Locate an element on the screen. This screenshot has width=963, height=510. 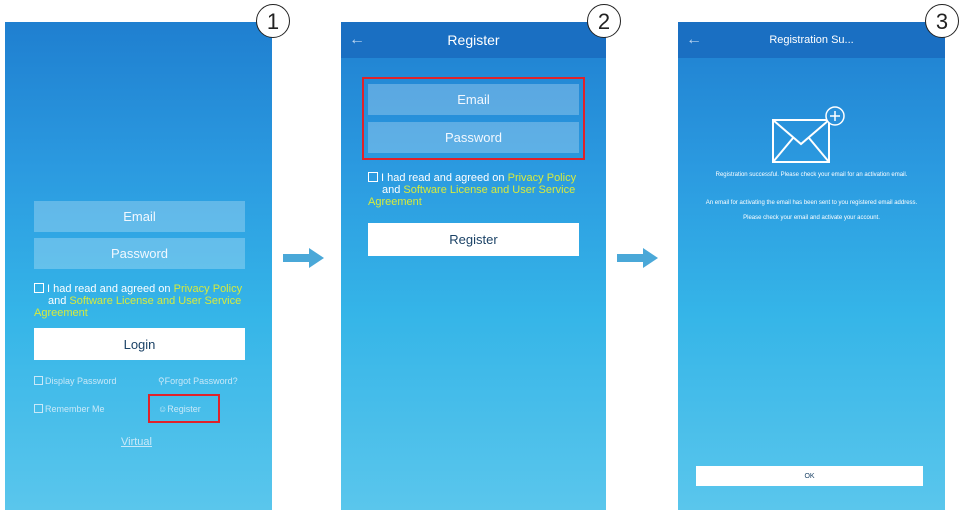
remember-me-label: Remember Me is located at coordinates (75, 409).